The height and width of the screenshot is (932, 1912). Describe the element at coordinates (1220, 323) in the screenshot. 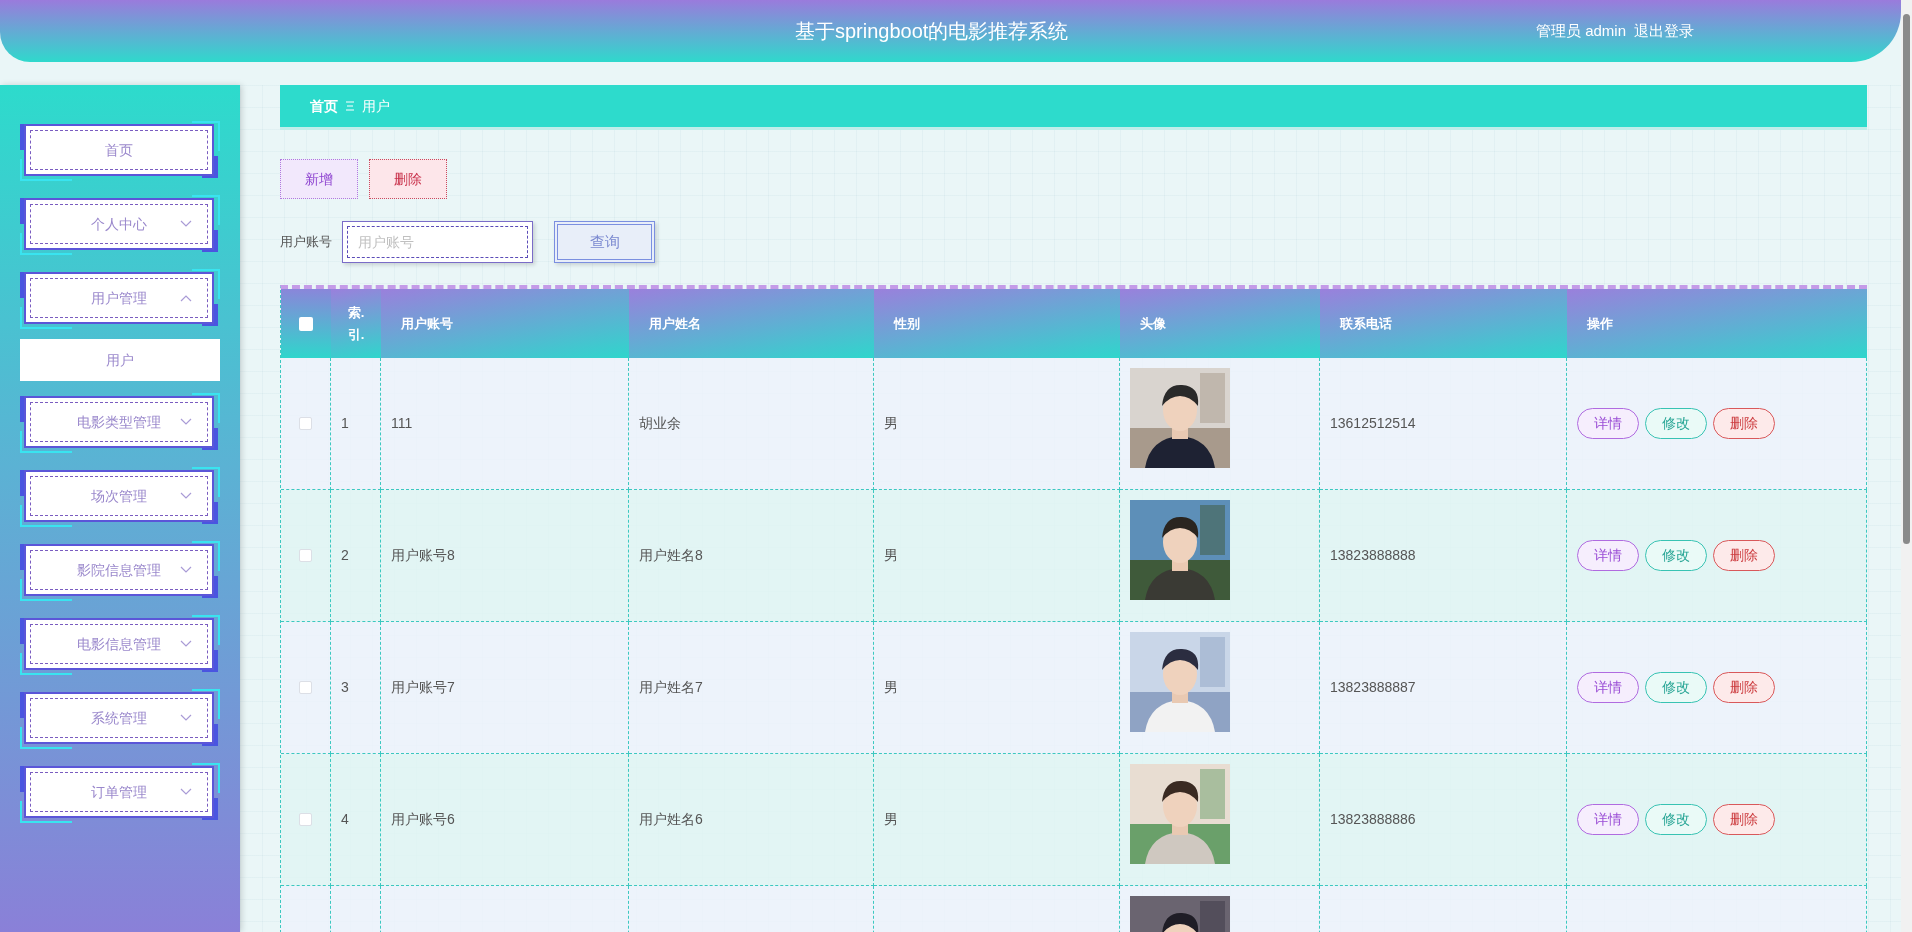

I see `column-header: 头像` at that location.